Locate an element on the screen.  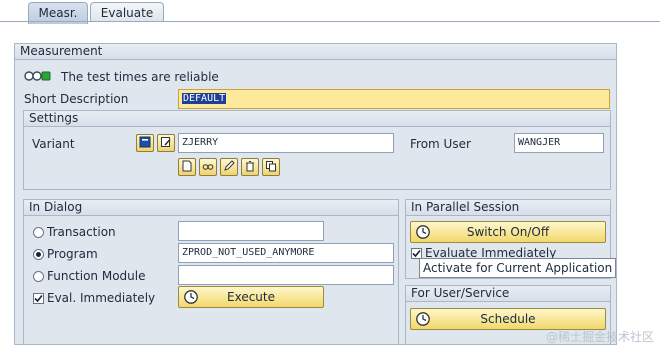
function-module-input is located at coordinates (286, 275).